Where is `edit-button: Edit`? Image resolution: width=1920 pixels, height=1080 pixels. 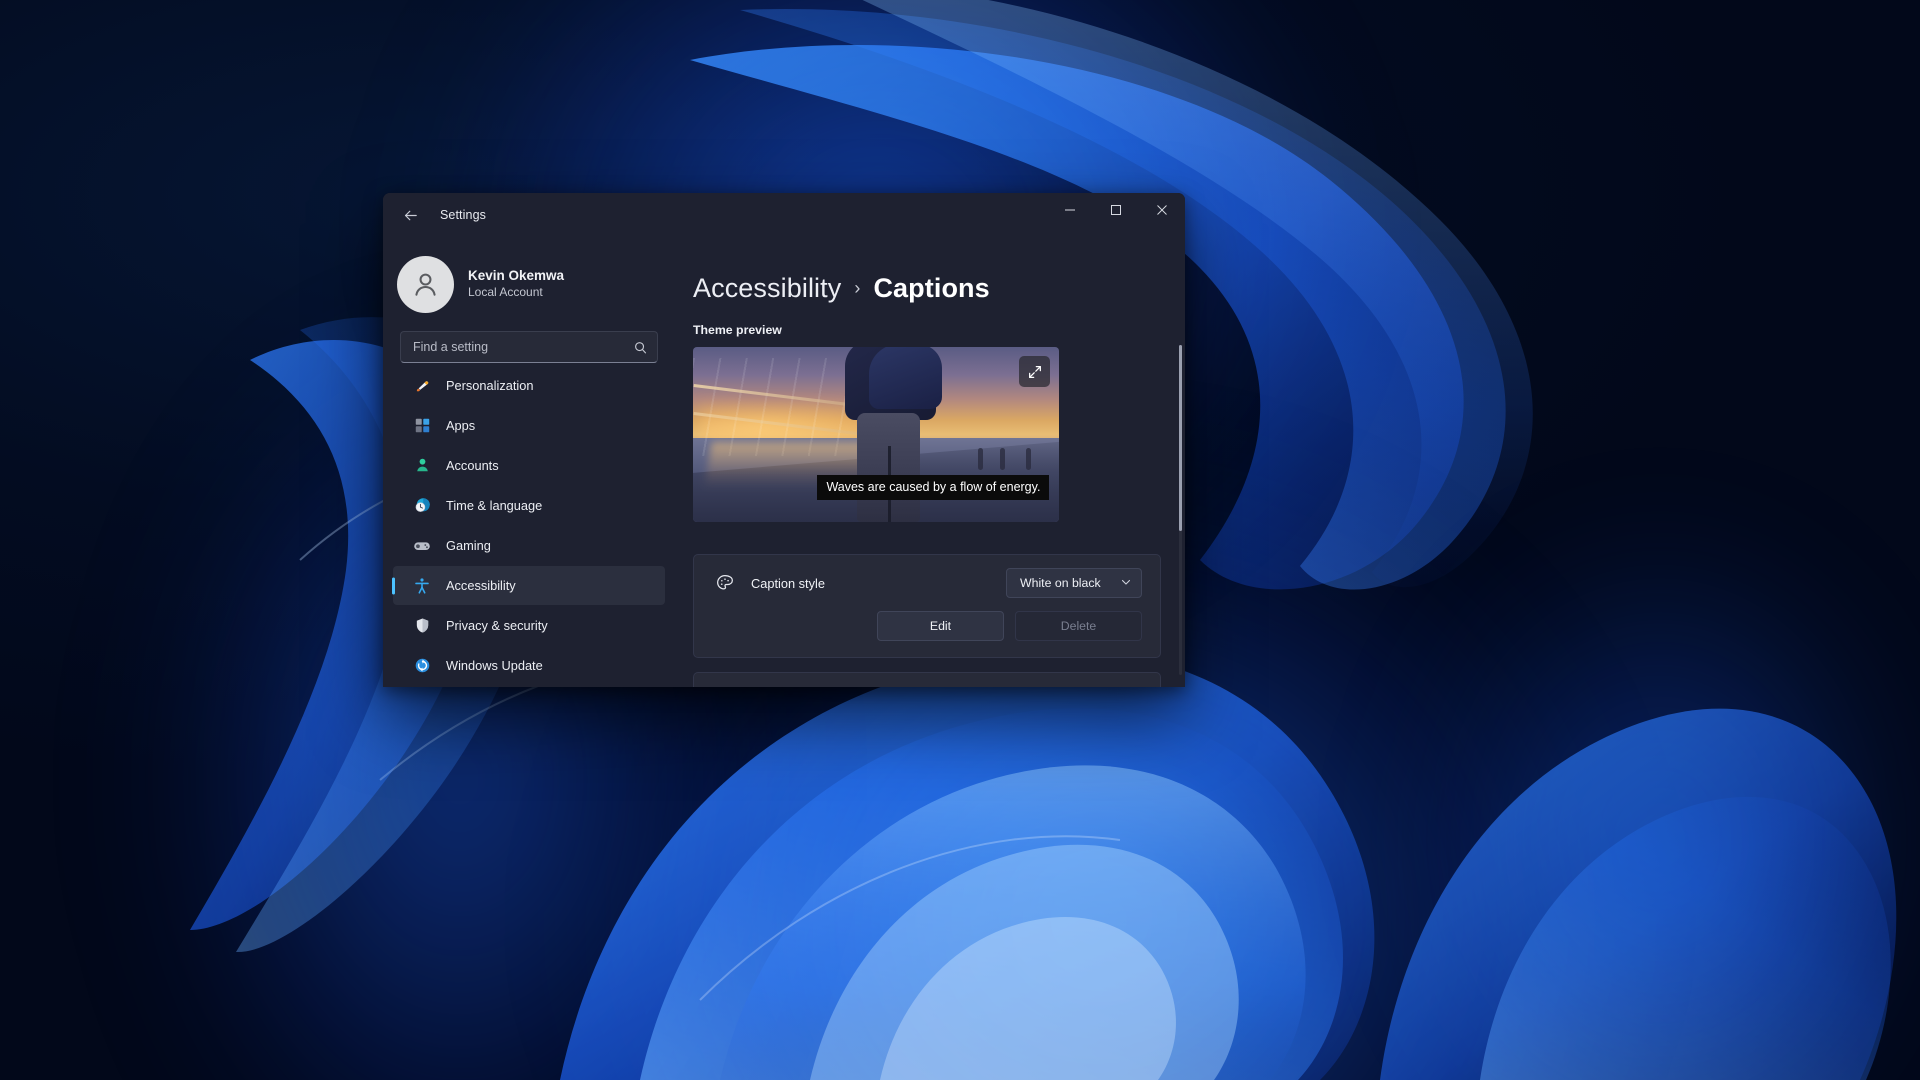
edit-button: Edit is located at coordinates (940, 626).